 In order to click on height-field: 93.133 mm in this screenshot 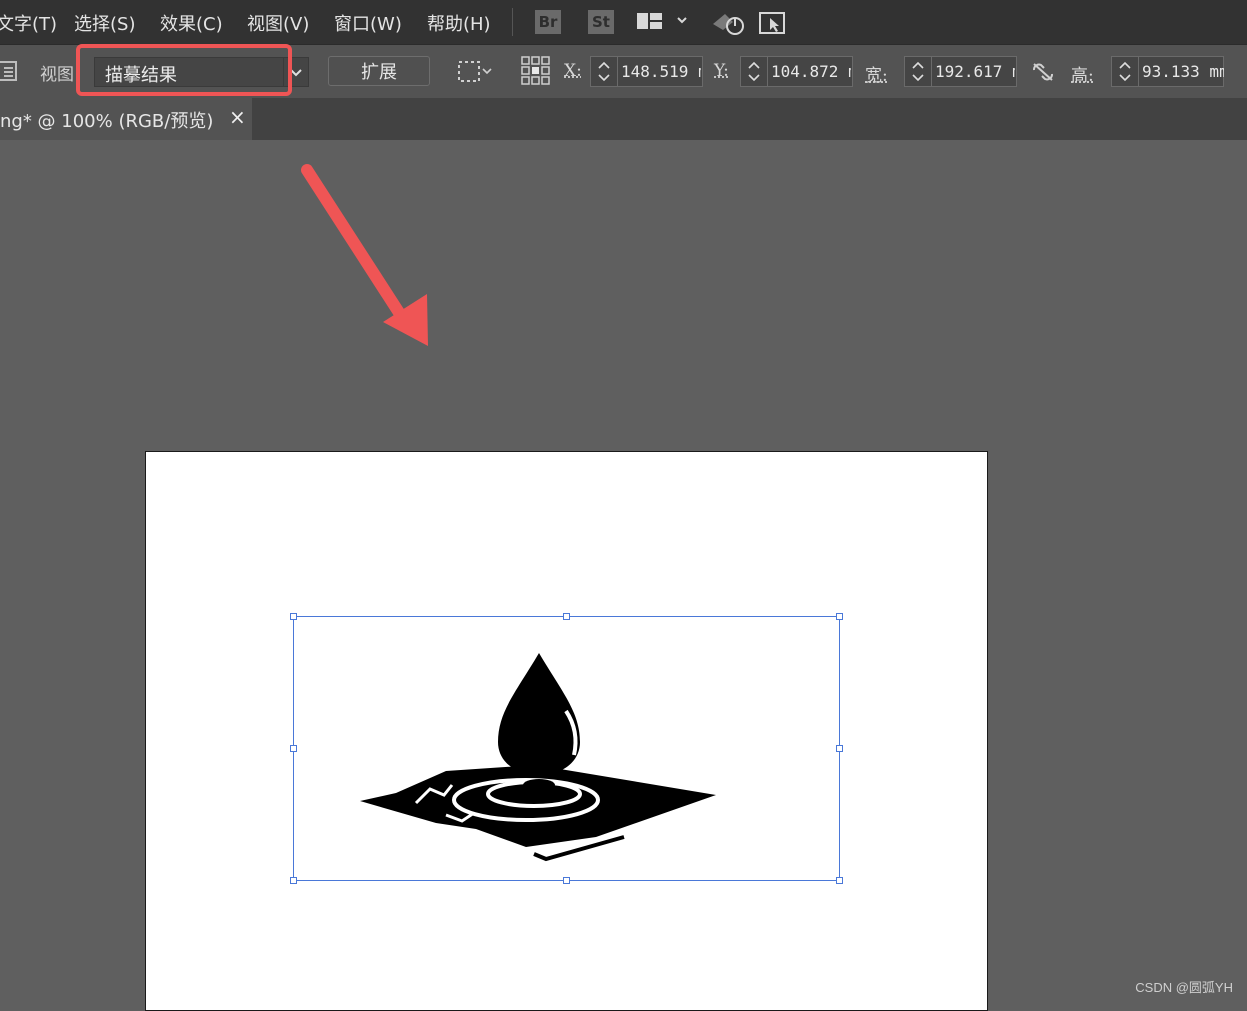, I will do `click(1167, 71)`.